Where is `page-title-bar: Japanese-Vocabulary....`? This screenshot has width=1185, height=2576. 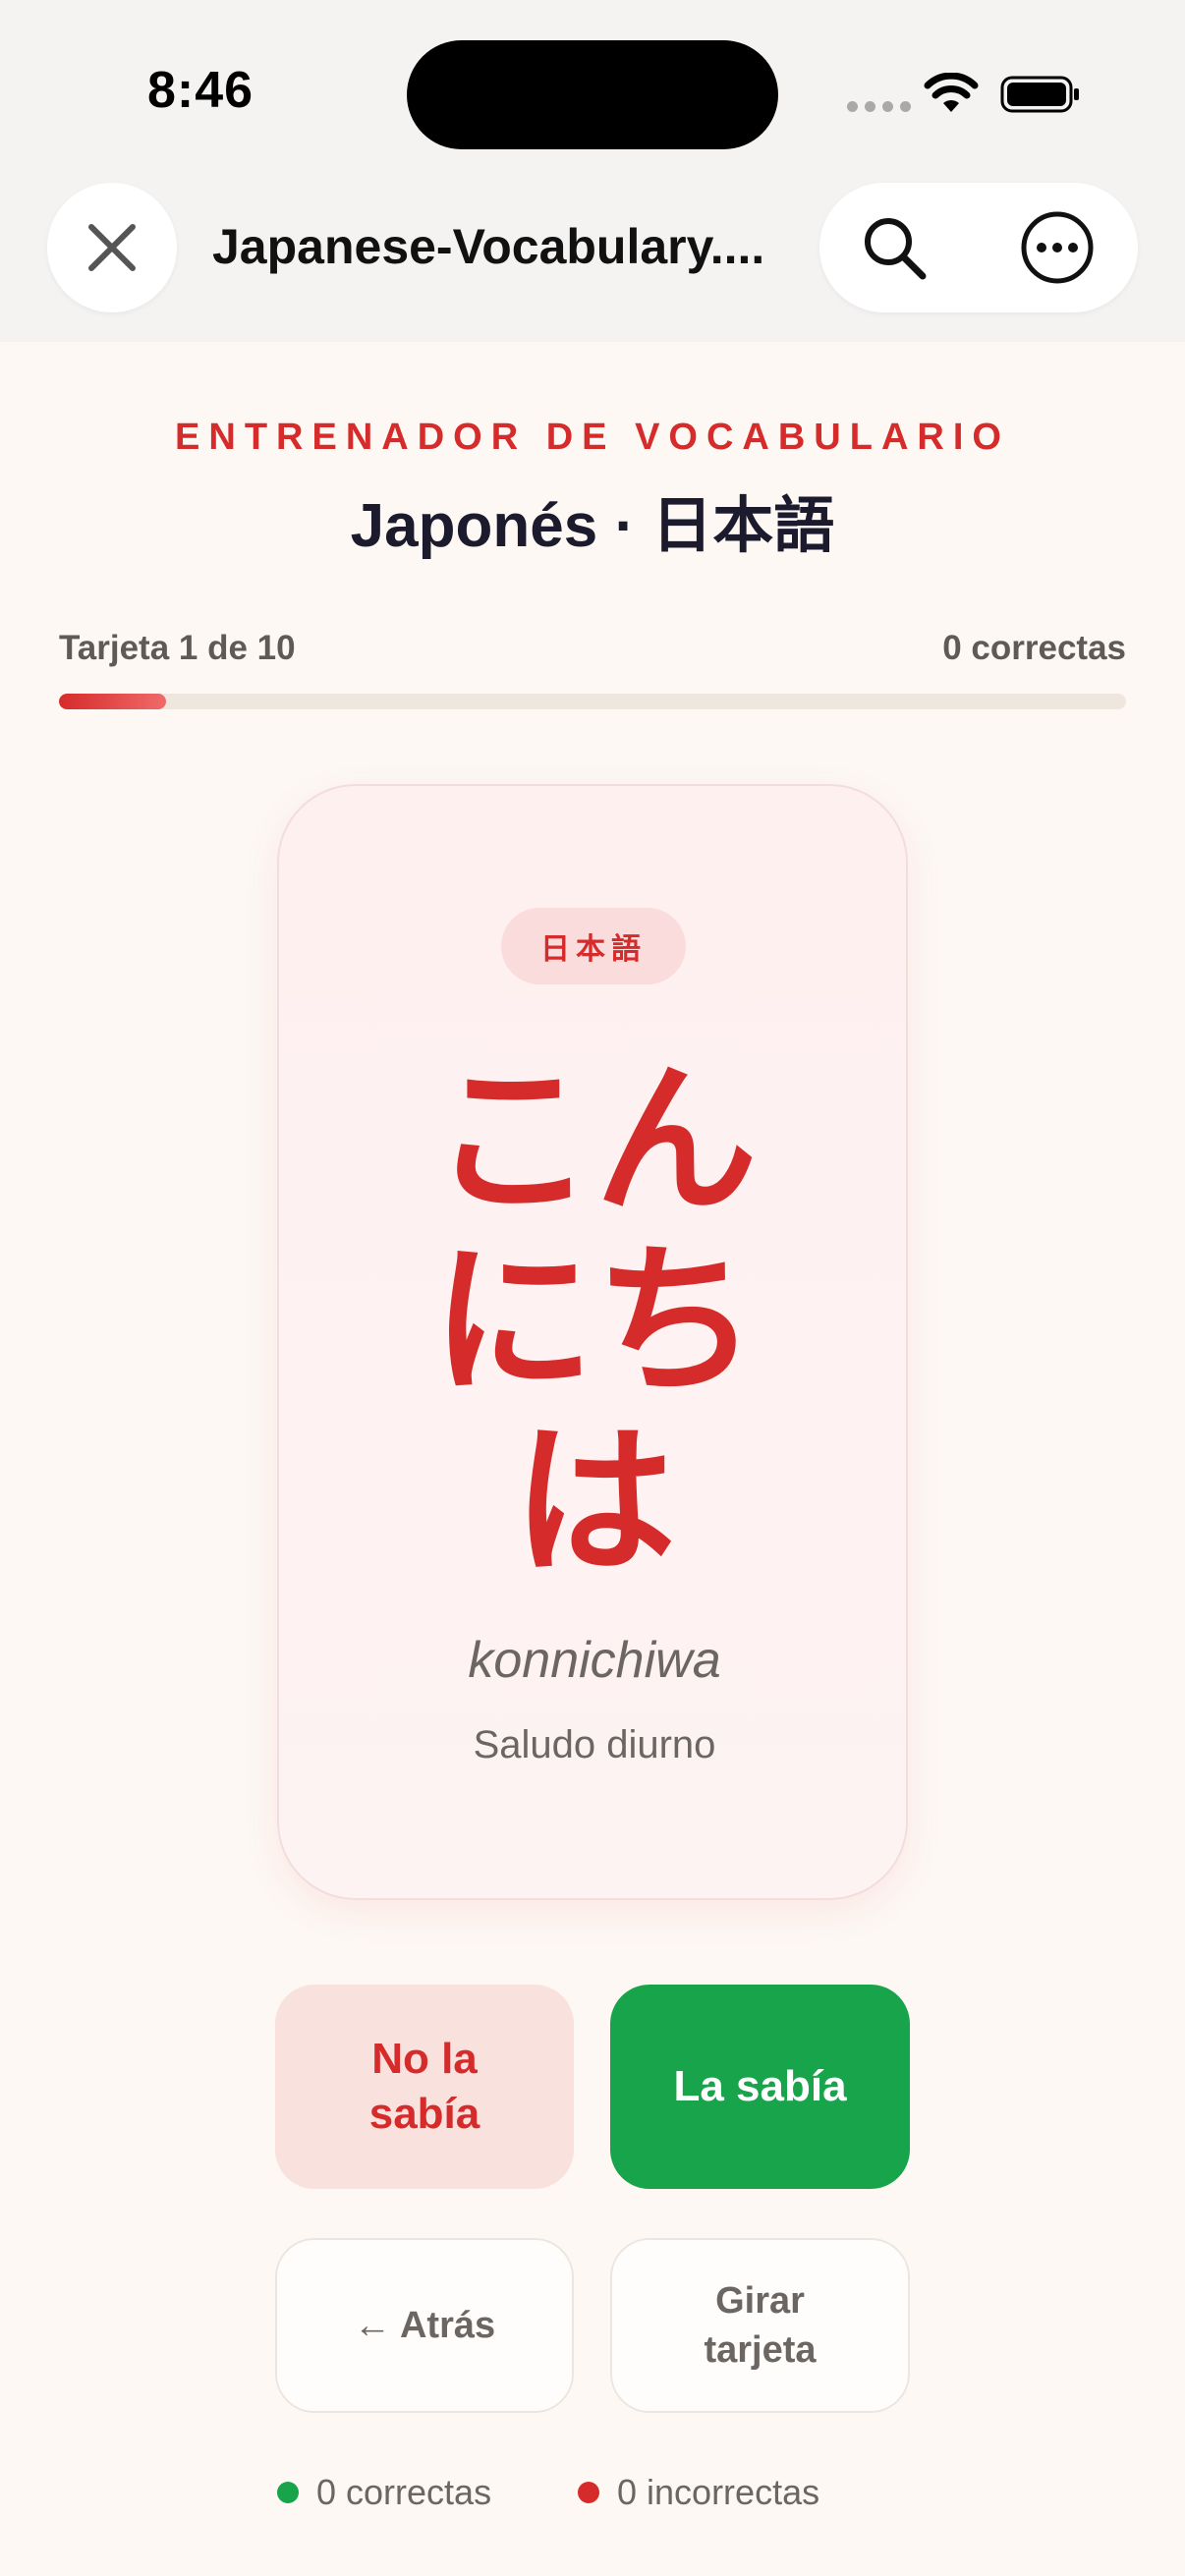
page-title-bar: Japanese-Vocabulary.... is located at coordinates (489, 246).